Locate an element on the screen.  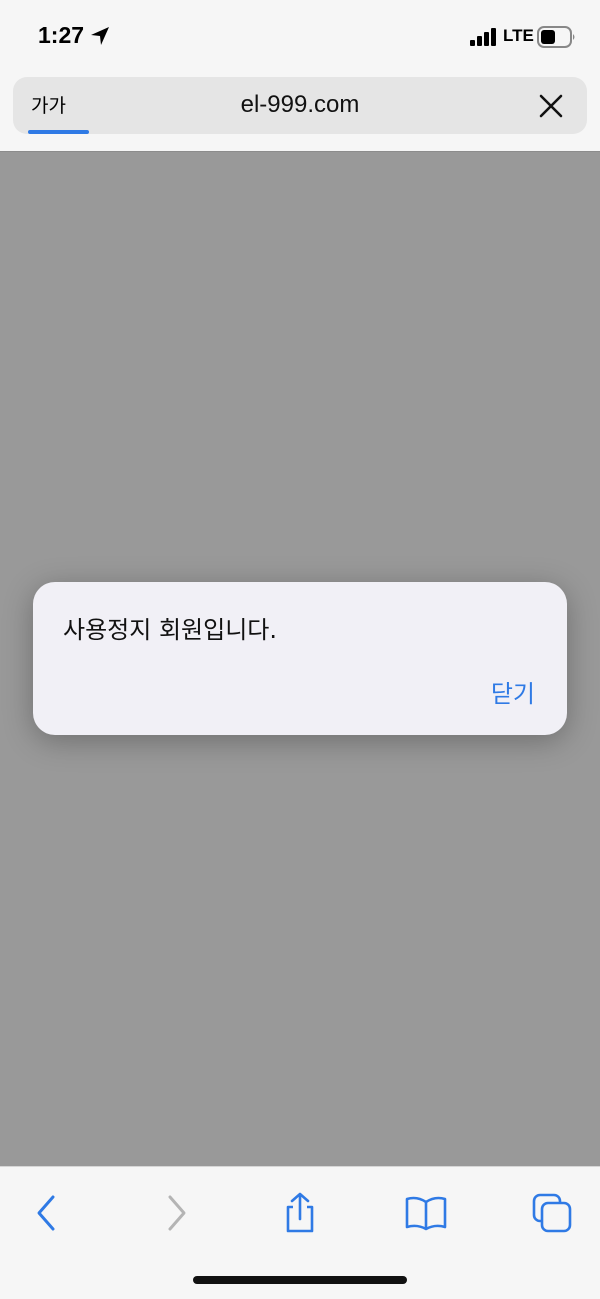
alert-dialog: 사용정지 회원입니다. 닫기 is located at coordinates (300, 658).